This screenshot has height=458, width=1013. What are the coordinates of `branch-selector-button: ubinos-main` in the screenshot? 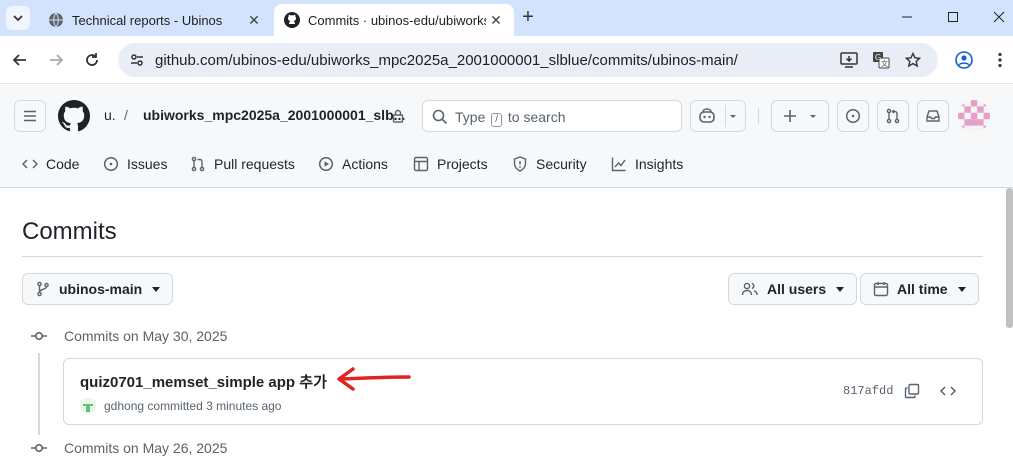 It's located at (98, 289).